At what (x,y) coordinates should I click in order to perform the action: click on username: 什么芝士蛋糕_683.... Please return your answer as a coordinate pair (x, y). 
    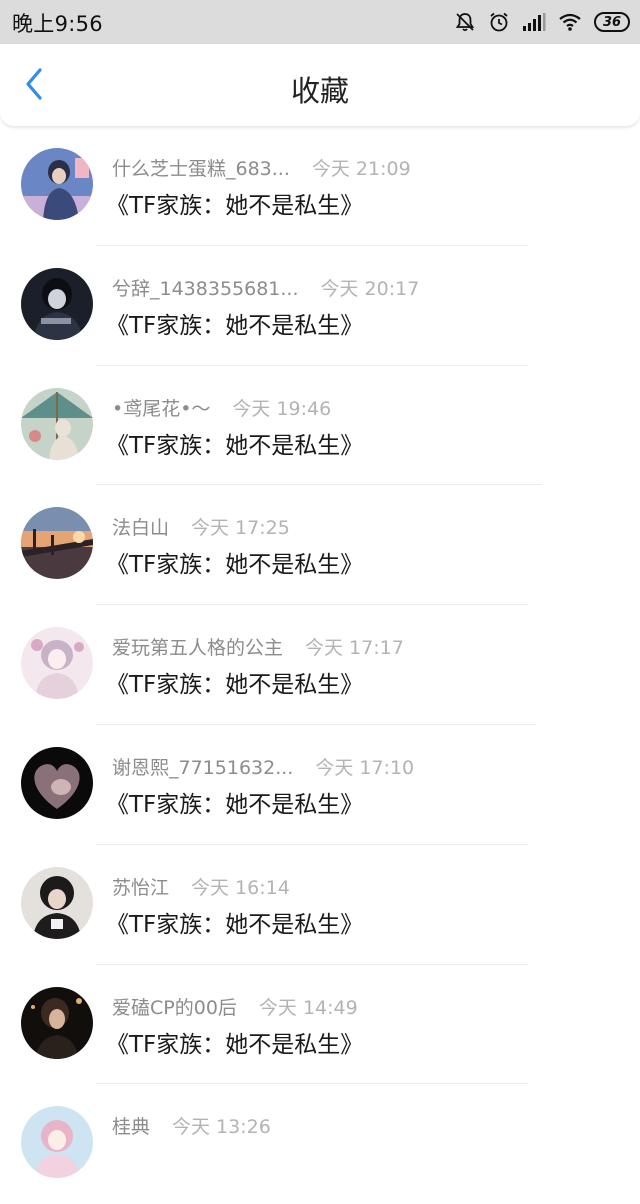
    Looking at the image, I should click on (201, 167).